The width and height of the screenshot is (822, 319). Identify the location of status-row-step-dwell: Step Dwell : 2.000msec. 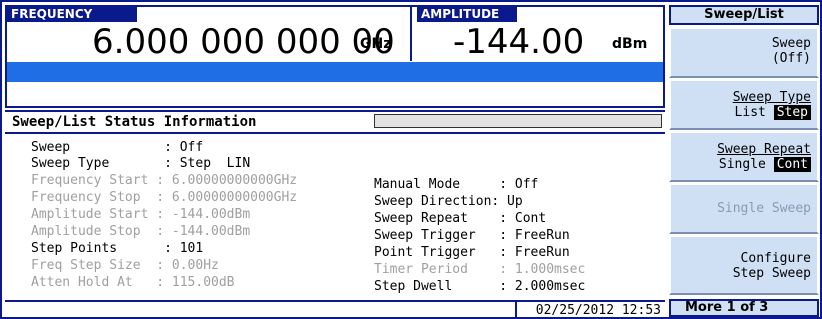
(480, 286).